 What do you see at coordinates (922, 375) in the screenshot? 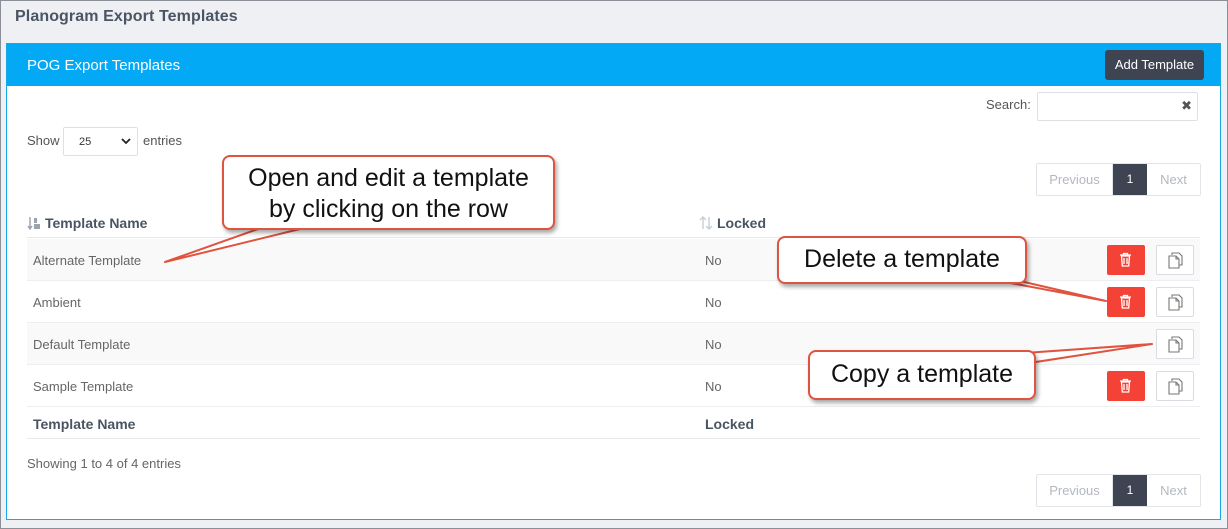
I see `copy-callout: Copy a template` at bounding box center [922, 375].